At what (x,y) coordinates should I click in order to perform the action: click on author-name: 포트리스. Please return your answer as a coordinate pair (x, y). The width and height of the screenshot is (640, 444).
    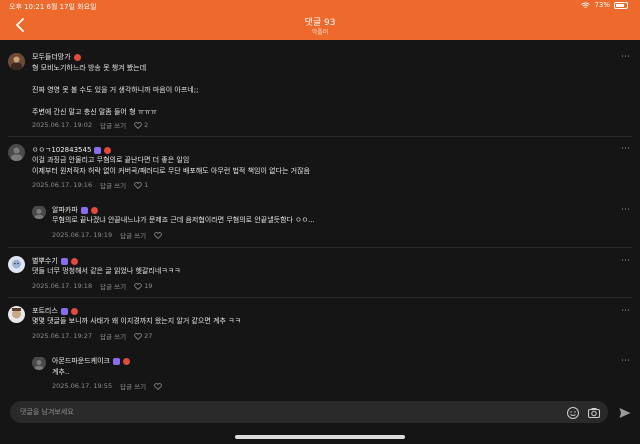
    Looking at the image, I should click on (45, 311).